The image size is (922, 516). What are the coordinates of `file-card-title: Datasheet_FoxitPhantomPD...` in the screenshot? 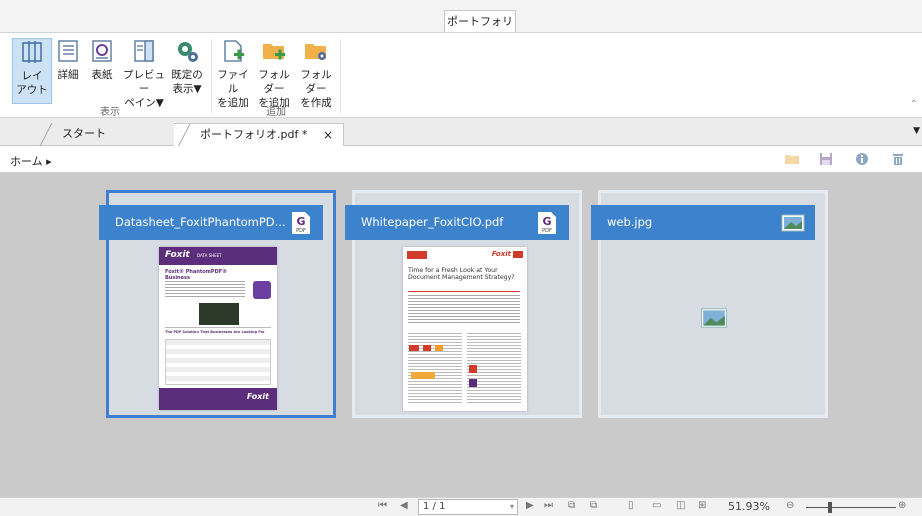 It's located at (200, 222).